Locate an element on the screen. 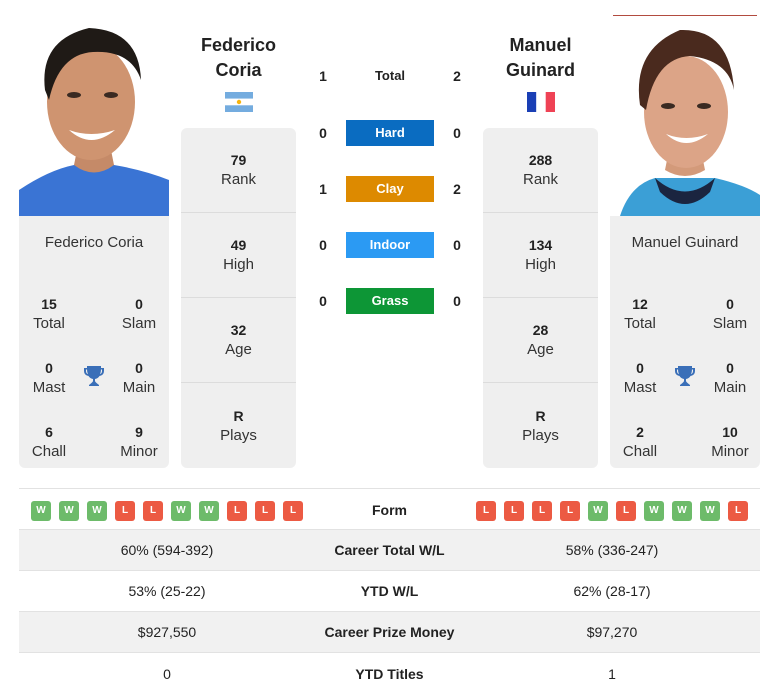 The width and height of the screenshot is (779, 699). photo-top-border is located at coordinates (685, 15).